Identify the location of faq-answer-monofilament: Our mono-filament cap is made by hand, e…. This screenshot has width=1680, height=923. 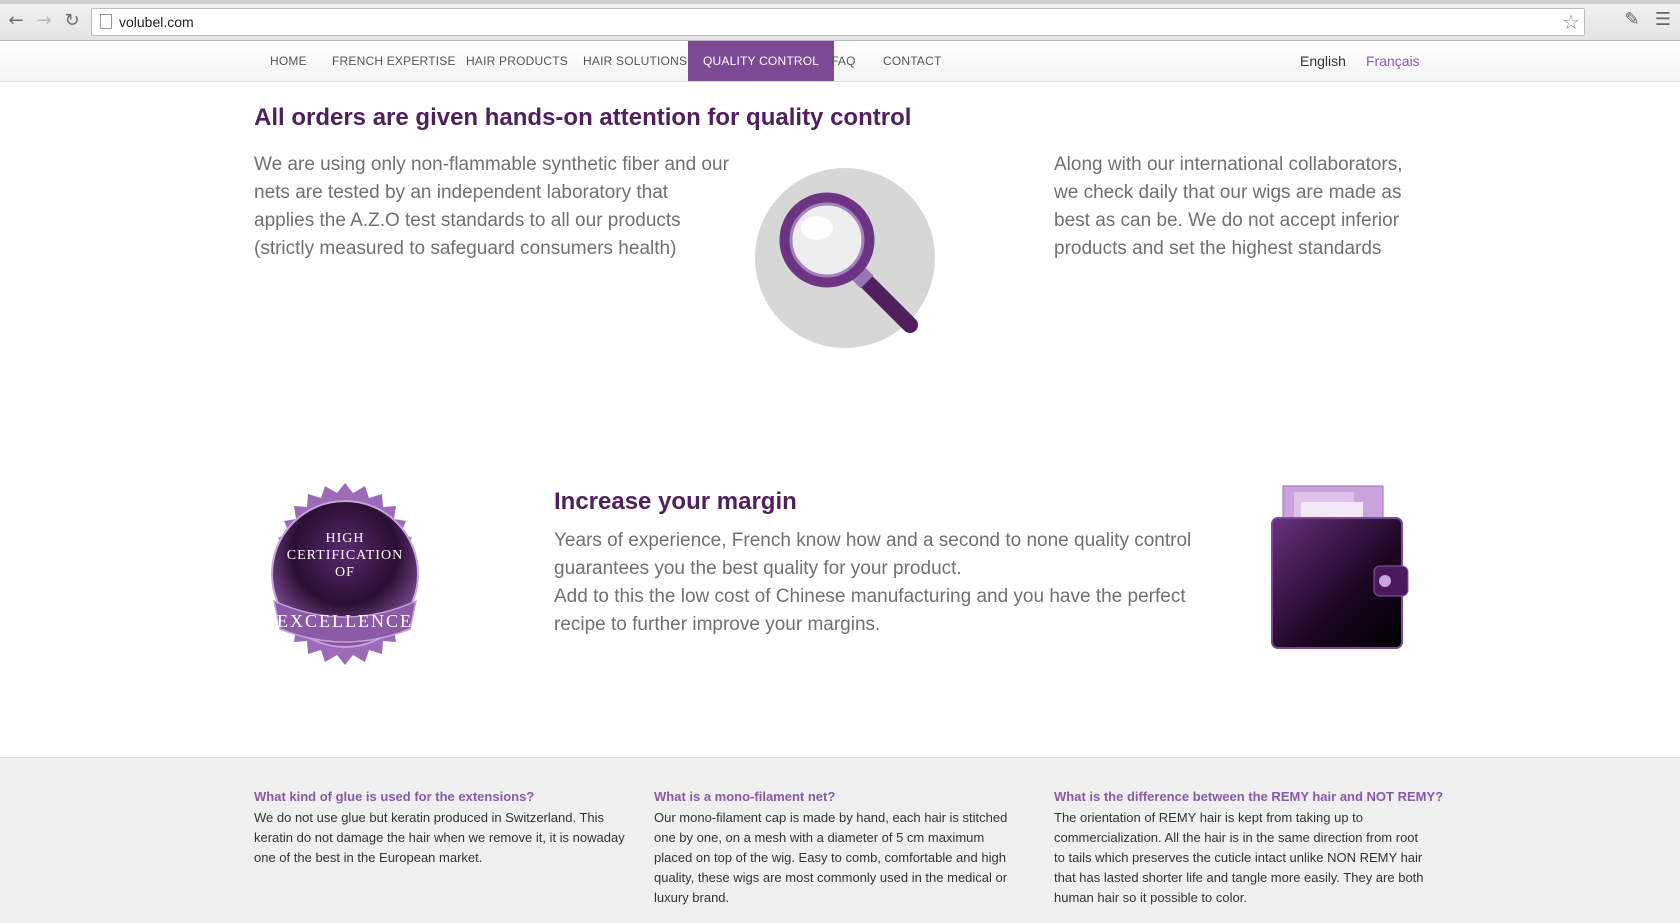
(831, 857).